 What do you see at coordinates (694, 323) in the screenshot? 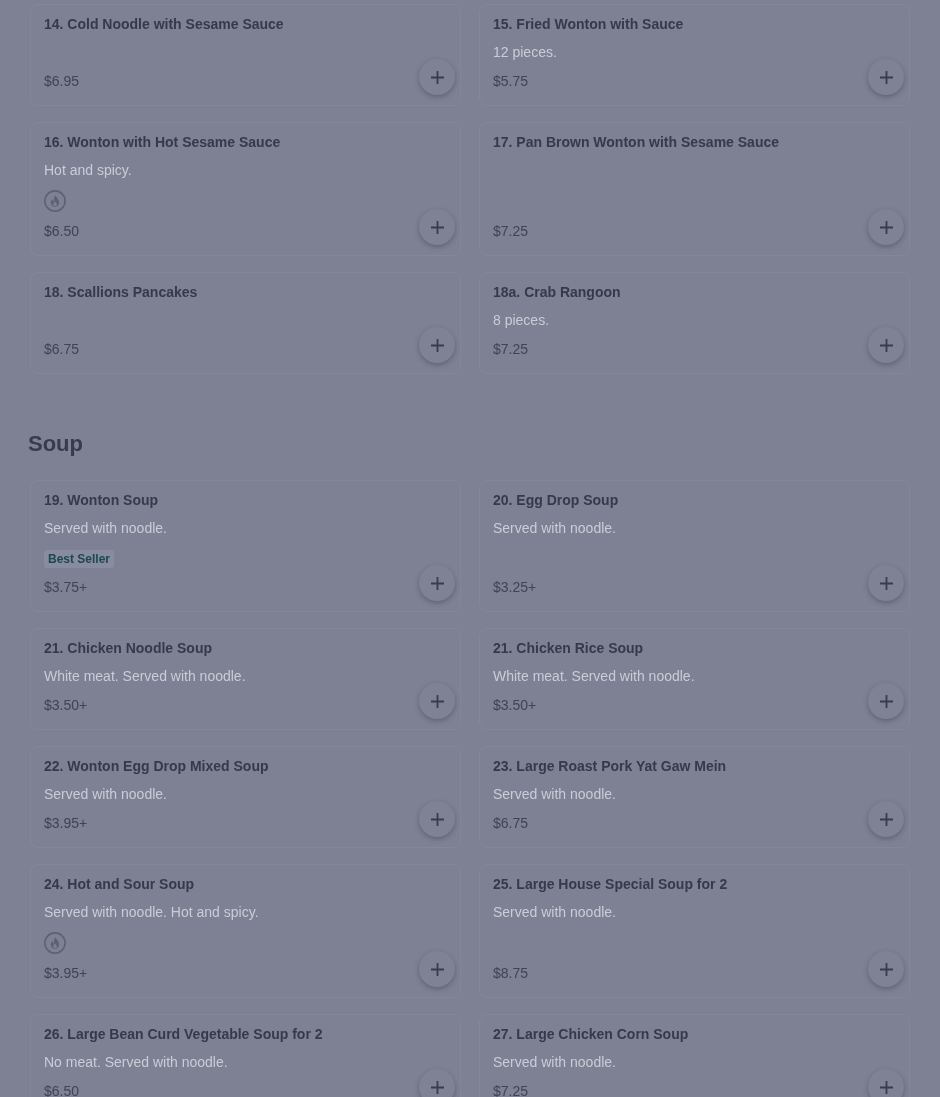
I see `menu-item-card: 18a. Crab Rangoon 8 pieces. $7.25` at bounding box center [694, 323].